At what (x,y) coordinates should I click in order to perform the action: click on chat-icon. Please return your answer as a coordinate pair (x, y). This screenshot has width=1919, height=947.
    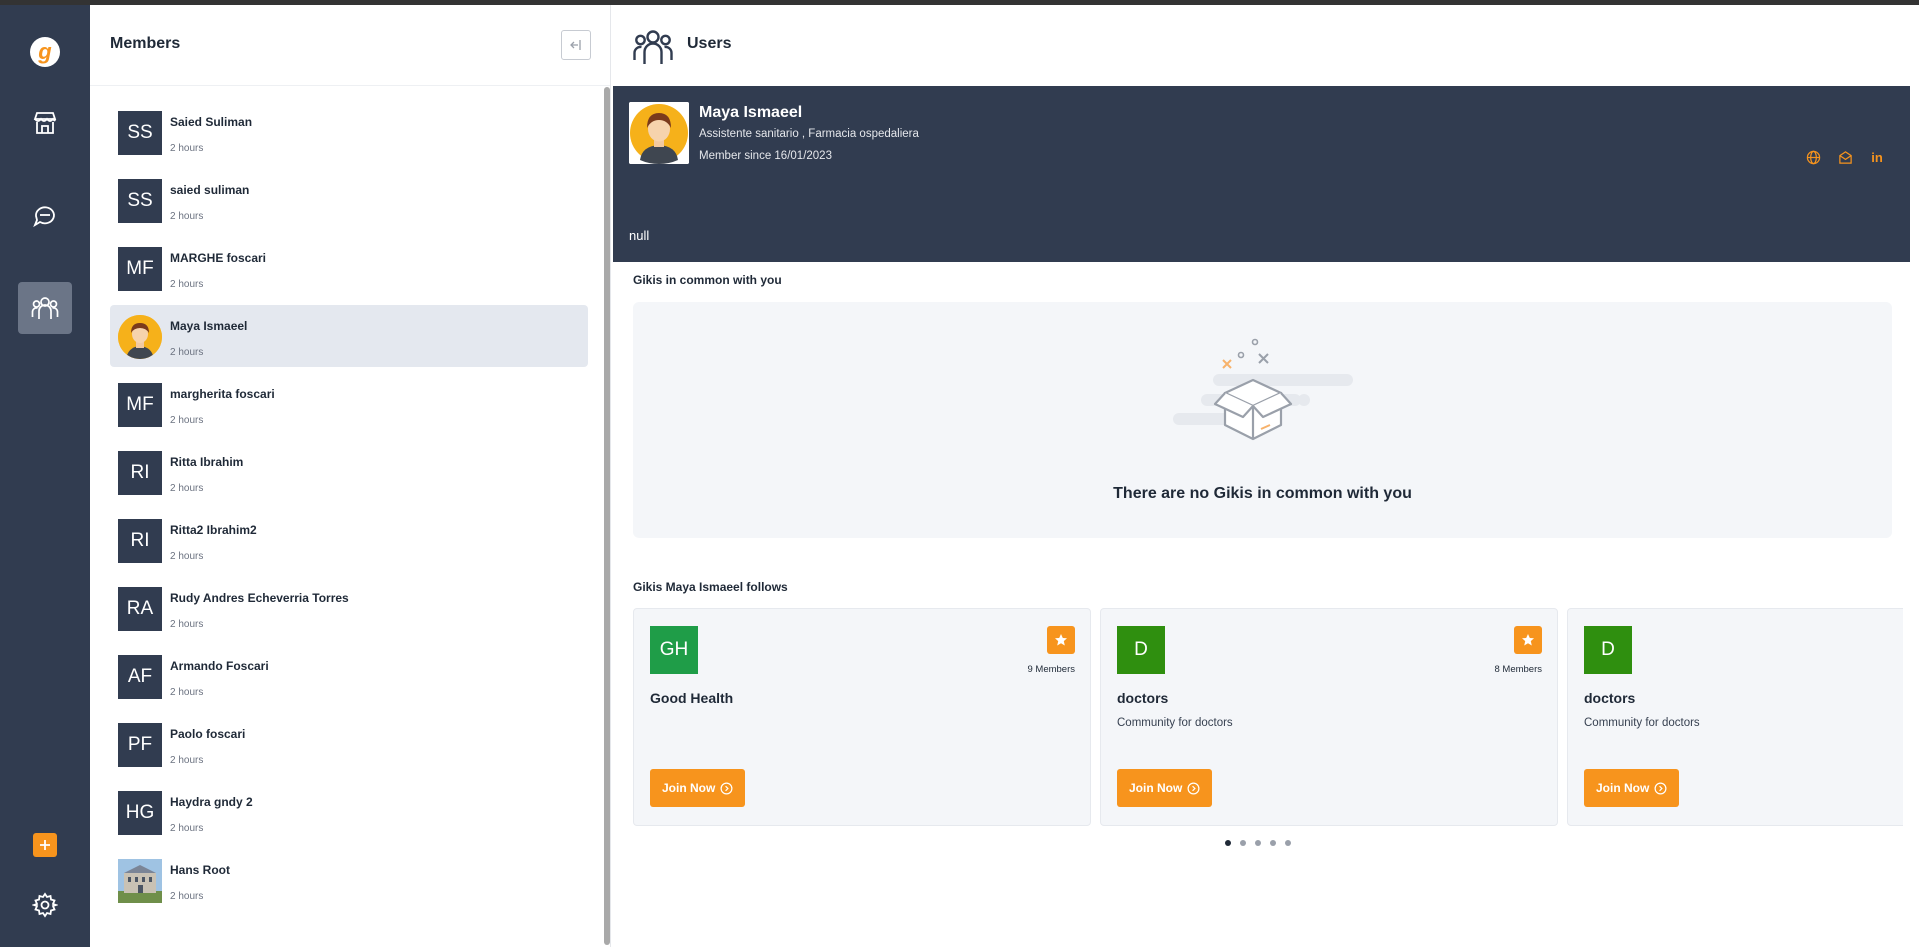
    Looking at the image, I should click on (44, 217).